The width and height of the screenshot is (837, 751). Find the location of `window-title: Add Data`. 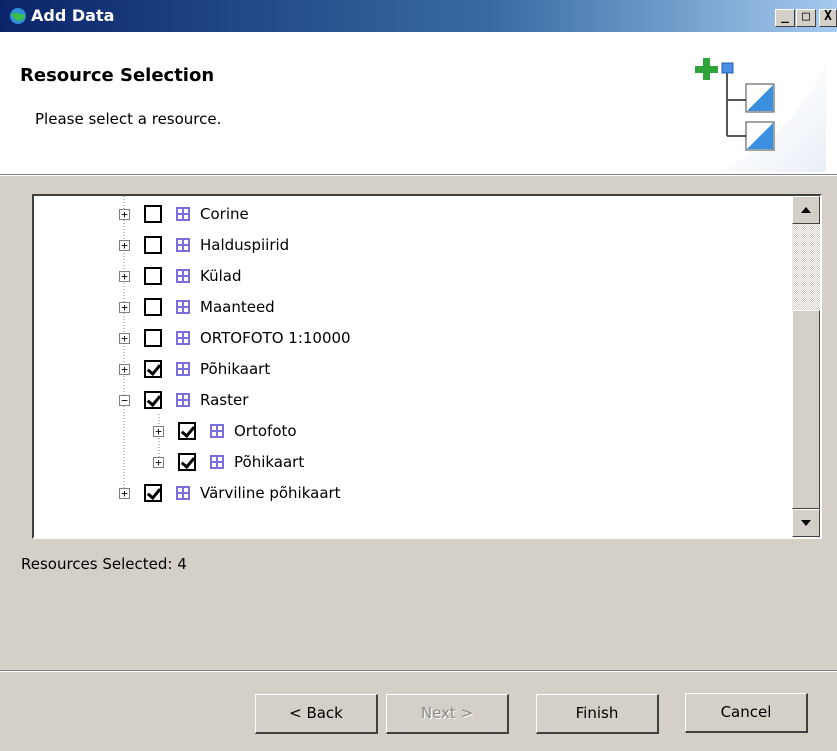

window-title: Add Data is located at coordinates (73, 15).